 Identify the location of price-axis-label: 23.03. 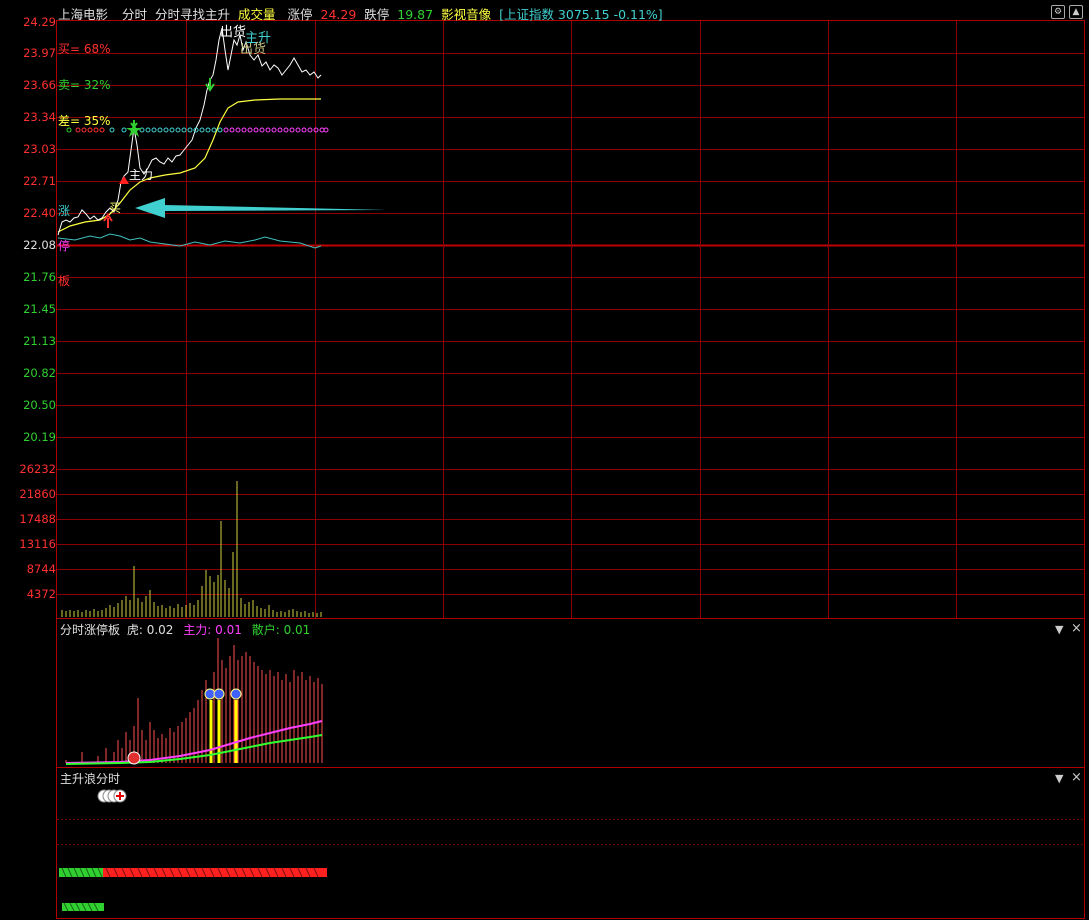
(39, 149).